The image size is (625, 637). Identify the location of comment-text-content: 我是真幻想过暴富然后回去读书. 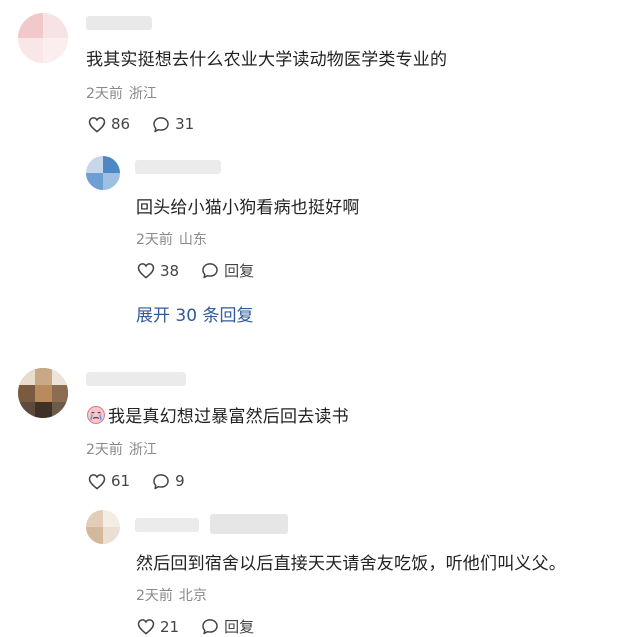
(228, 417).